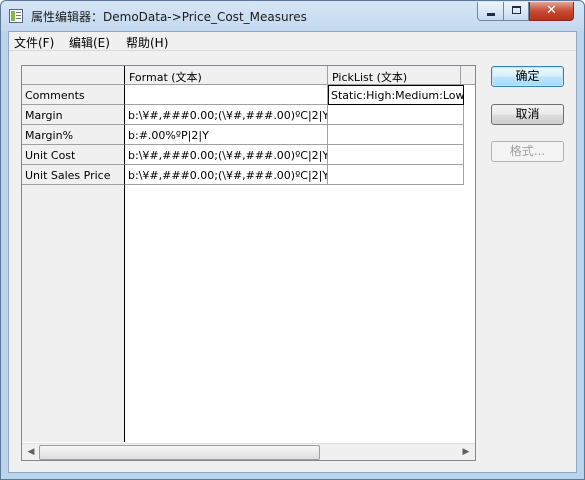 The height and width of the screenshot is (480, 585). I want to click on app-icon, so click(16, 16).